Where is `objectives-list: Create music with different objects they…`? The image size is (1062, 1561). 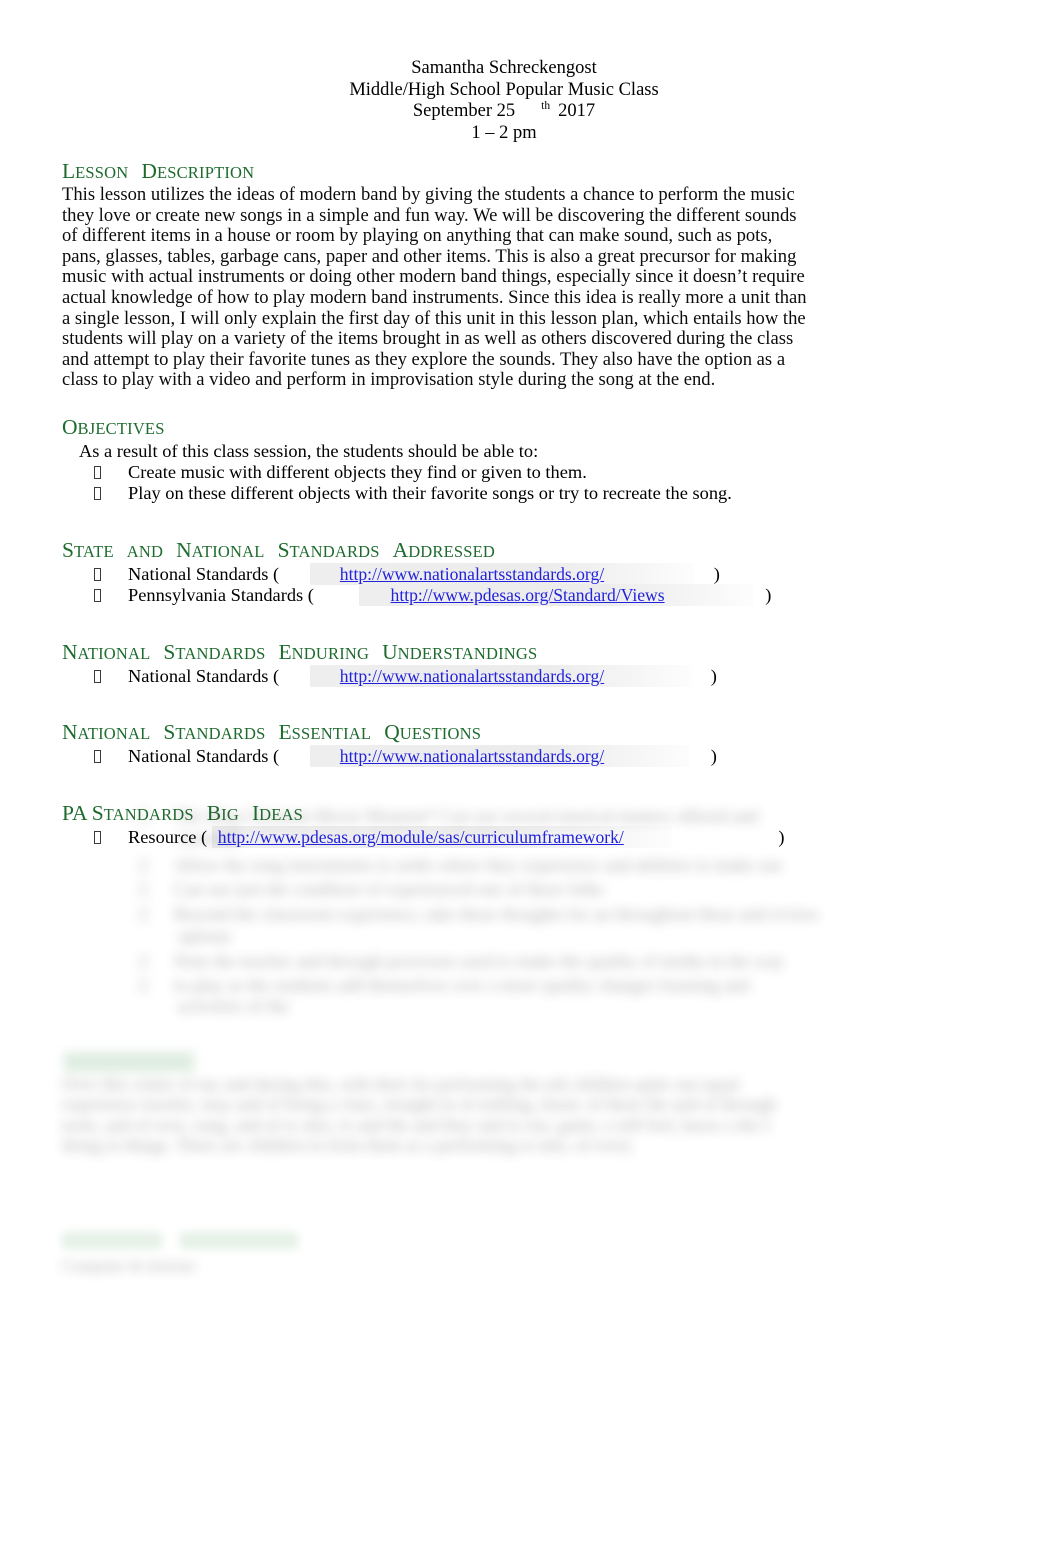
objectives-list: Create music with different objects they… is located at coordinates (436, 483).